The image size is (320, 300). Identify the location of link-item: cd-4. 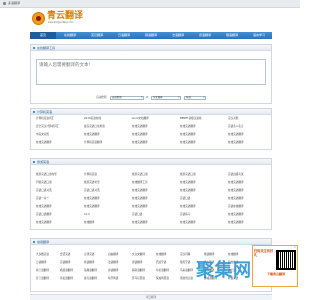
(87, 215).